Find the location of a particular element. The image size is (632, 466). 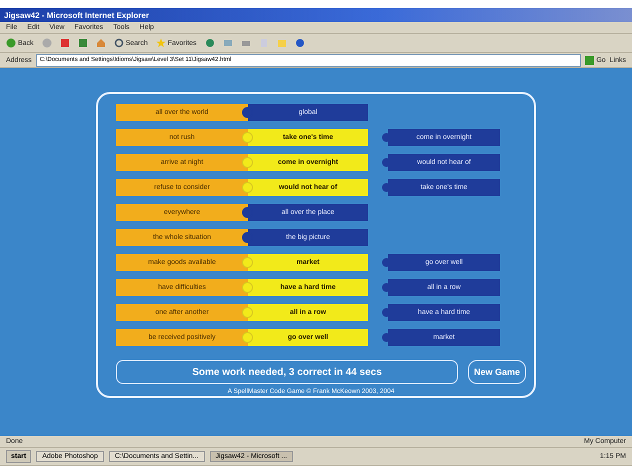

window-title: Jigsaw42 - Microsoft Internet Explorer is located at coordinates (76, 15).